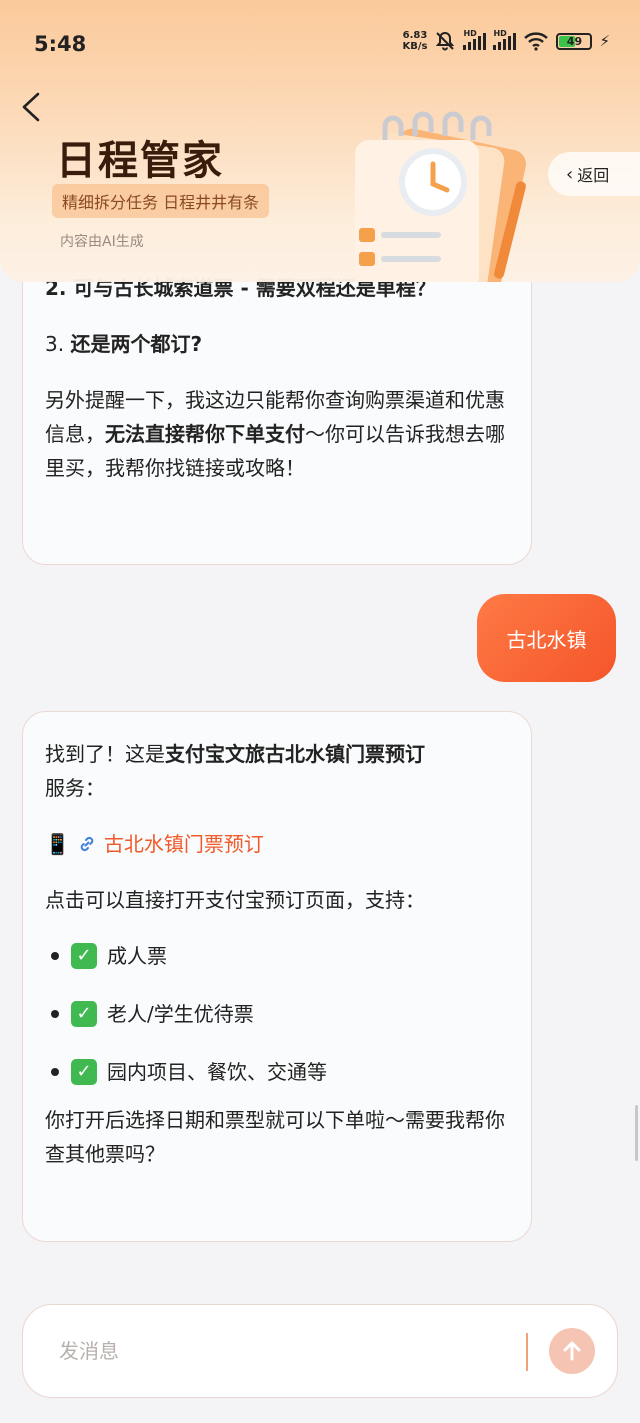  Describe the element at coordinates (140, 161) in the screenshot. I see `page-title: 日程管家` at that location.